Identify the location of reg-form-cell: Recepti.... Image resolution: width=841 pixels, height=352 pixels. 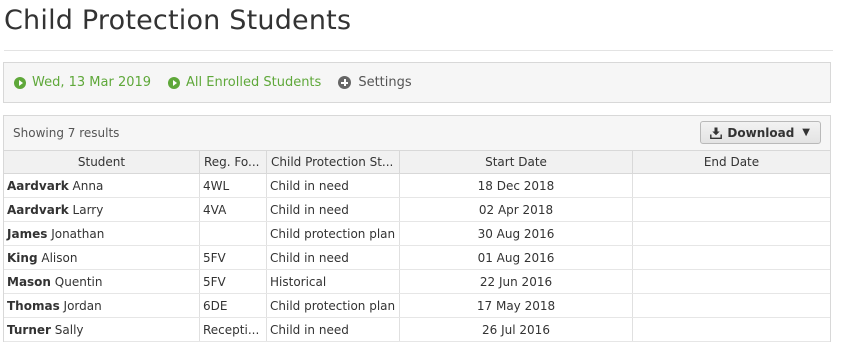
(233, 329).